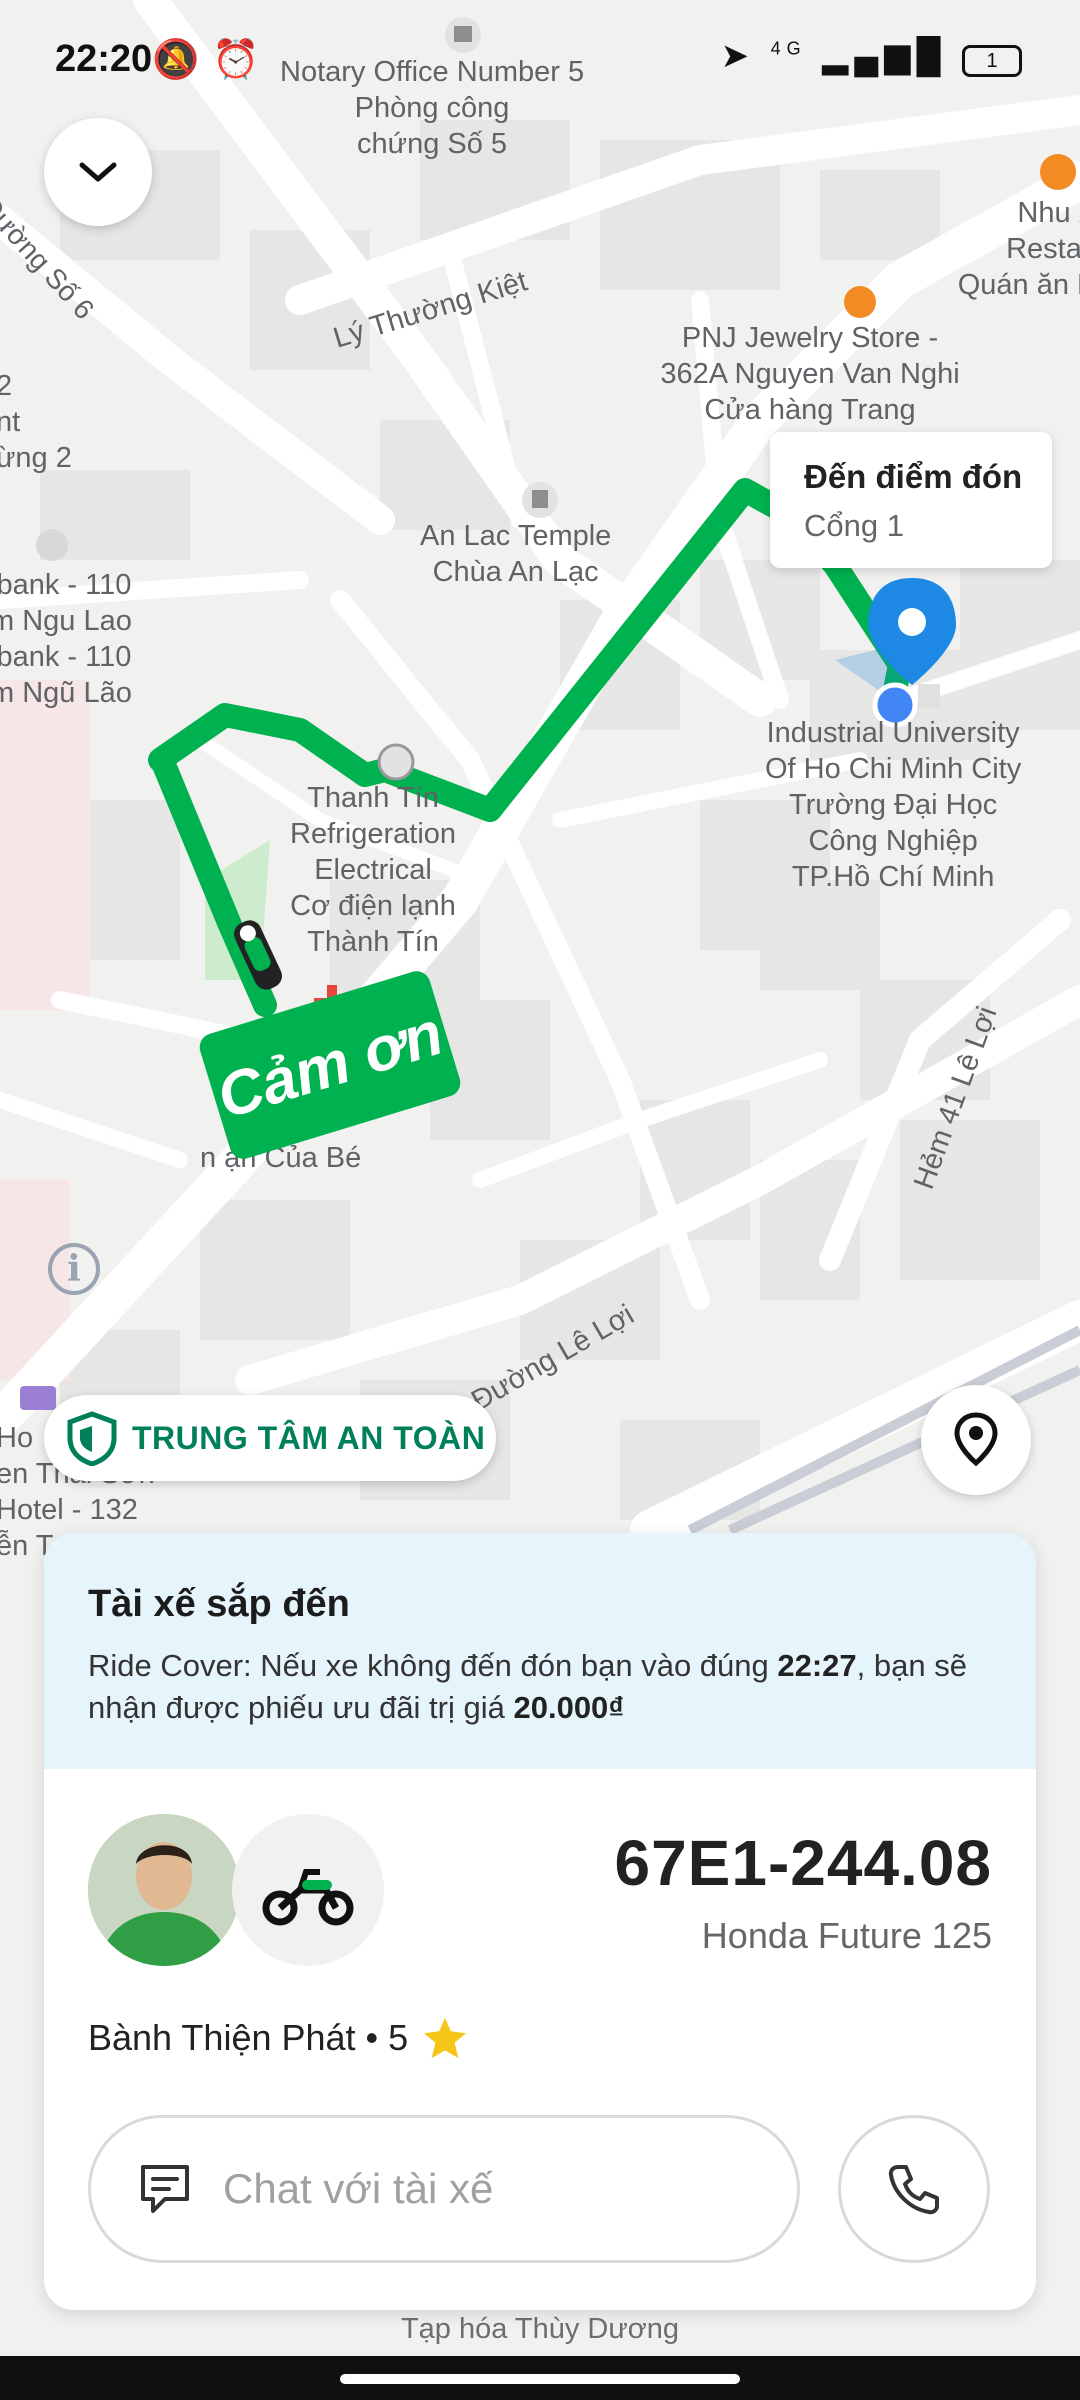  I want to click on driver-arriving-title: Tài xế sắp đến, so click(219, 1604).